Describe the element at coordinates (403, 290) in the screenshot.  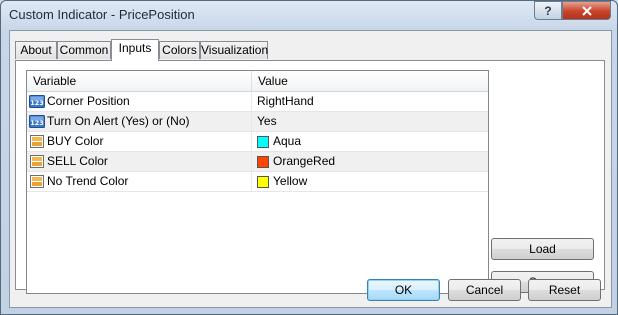
I see `ok-button: OK` at that location.